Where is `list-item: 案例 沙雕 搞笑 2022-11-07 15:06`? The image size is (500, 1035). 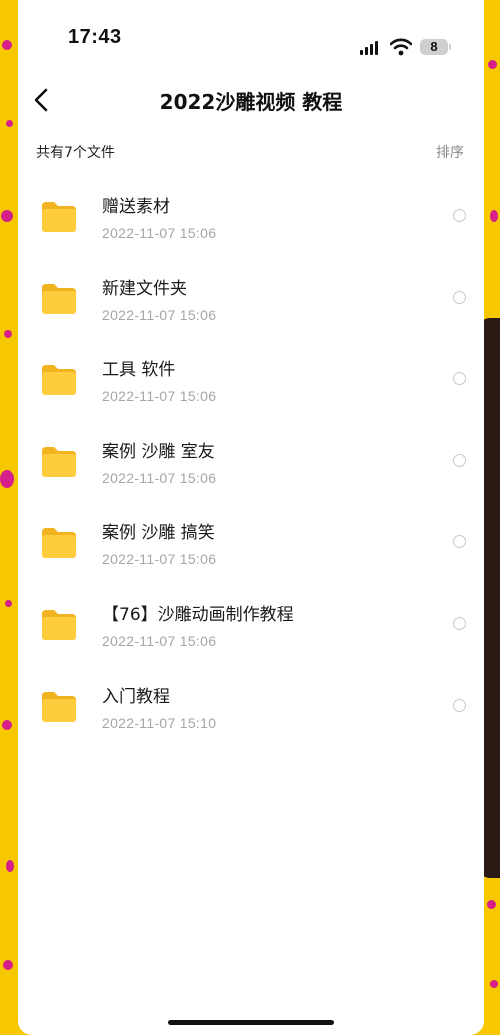
list-item: 案例 沙雕 搞笑 2022-11-07 15:06 is located at coordinates (251, 547).